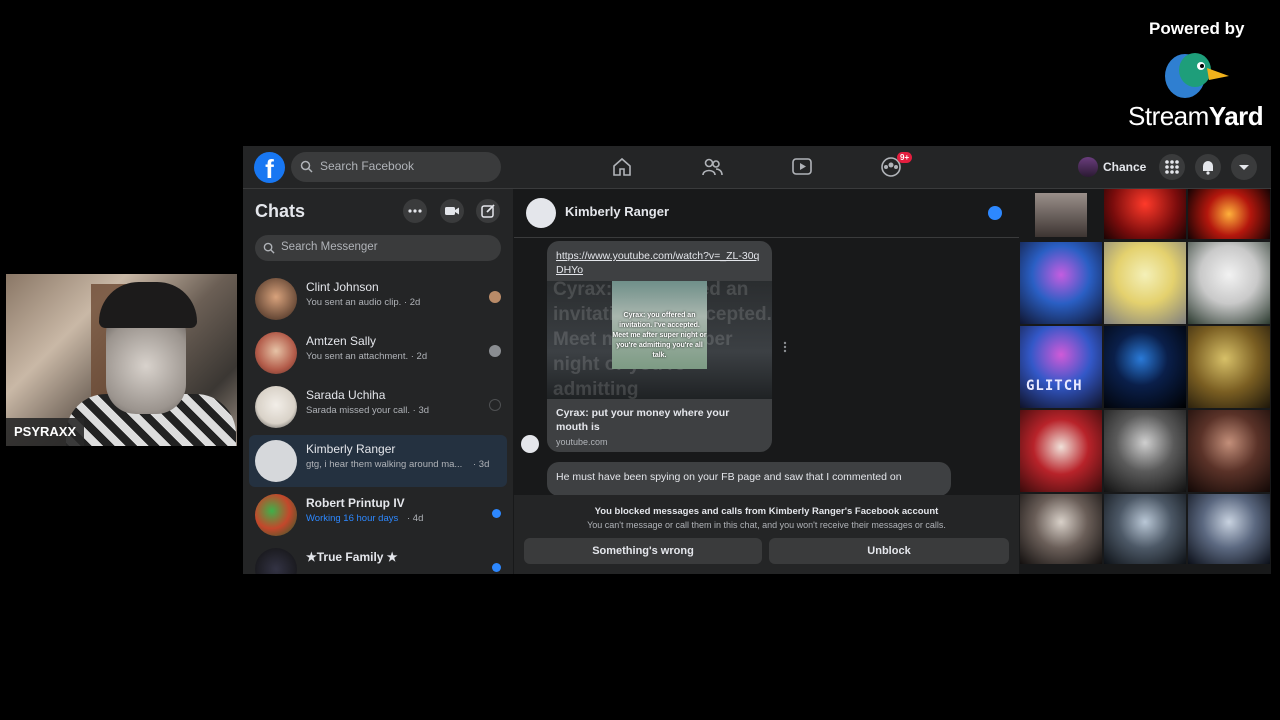 This screenshot has height=720, width=1280. Describe the element at coordinates (407, 166) in the screenshot. I see `facebook-search-input` at that location.